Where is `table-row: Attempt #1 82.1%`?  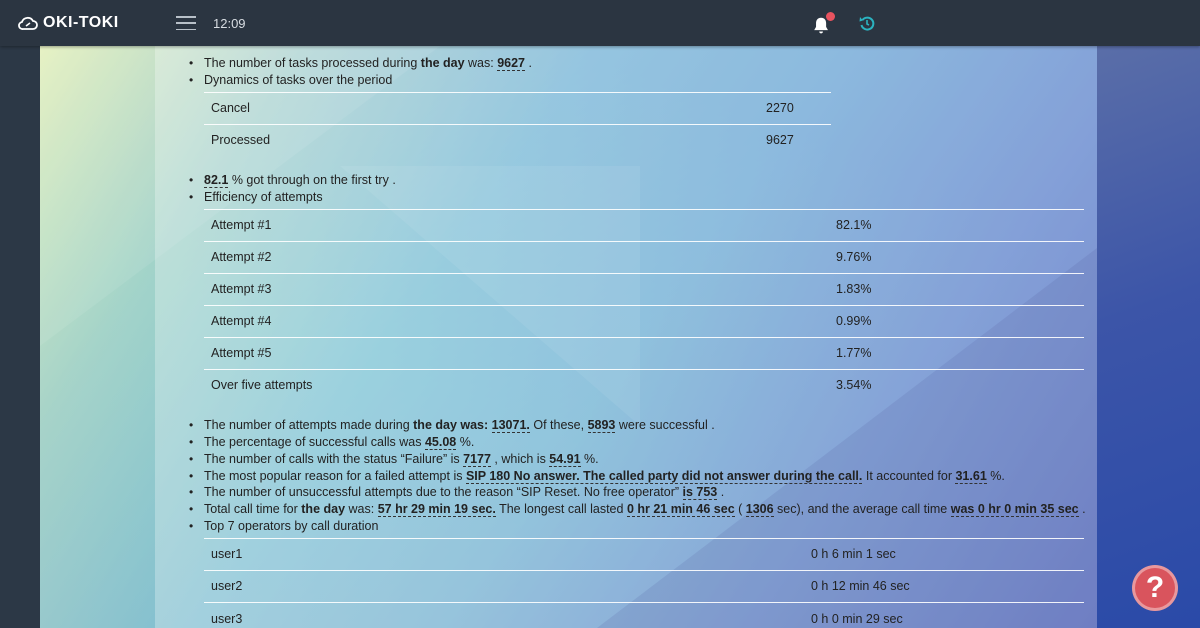 table-row: Attempt #1 82.1% is located at coordinates (644, 225).